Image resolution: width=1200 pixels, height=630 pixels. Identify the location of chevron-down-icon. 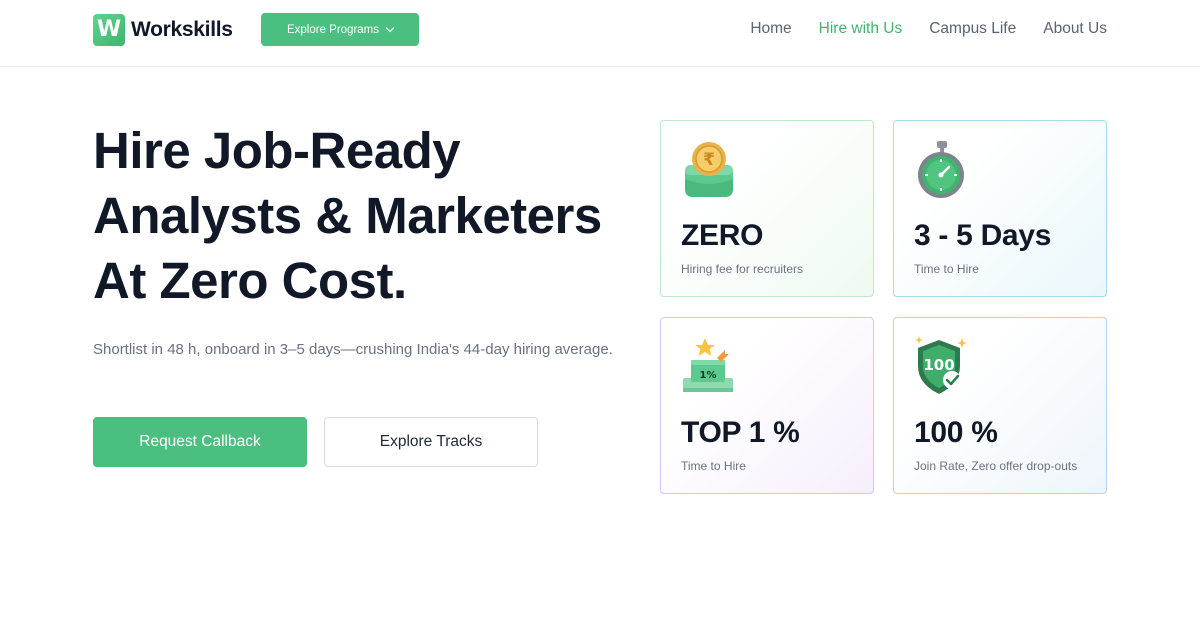
(390, 28).